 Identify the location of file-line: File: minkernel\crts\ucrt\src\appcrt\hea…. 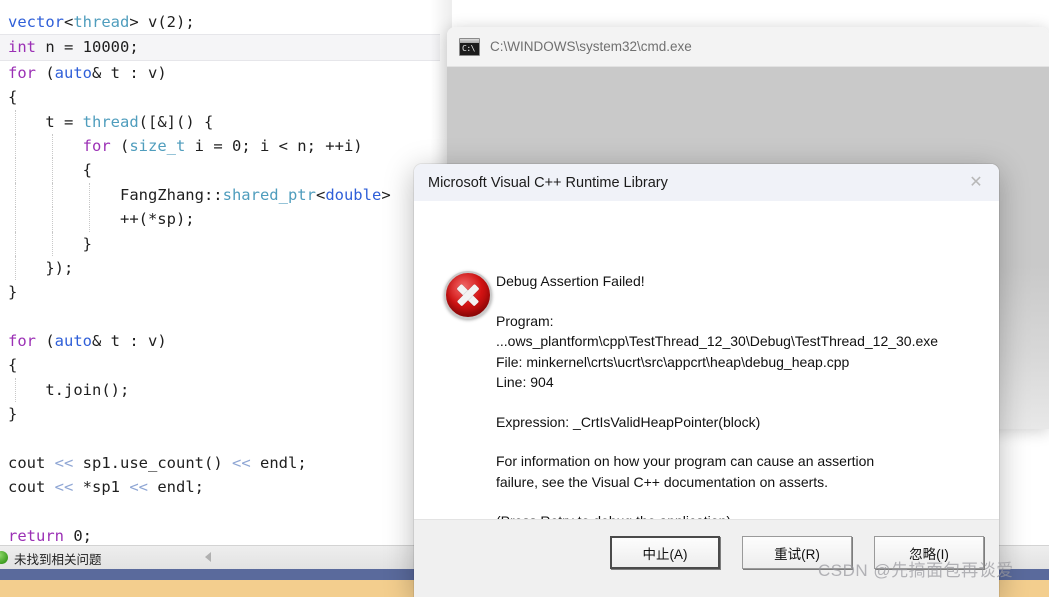
(673, 361).